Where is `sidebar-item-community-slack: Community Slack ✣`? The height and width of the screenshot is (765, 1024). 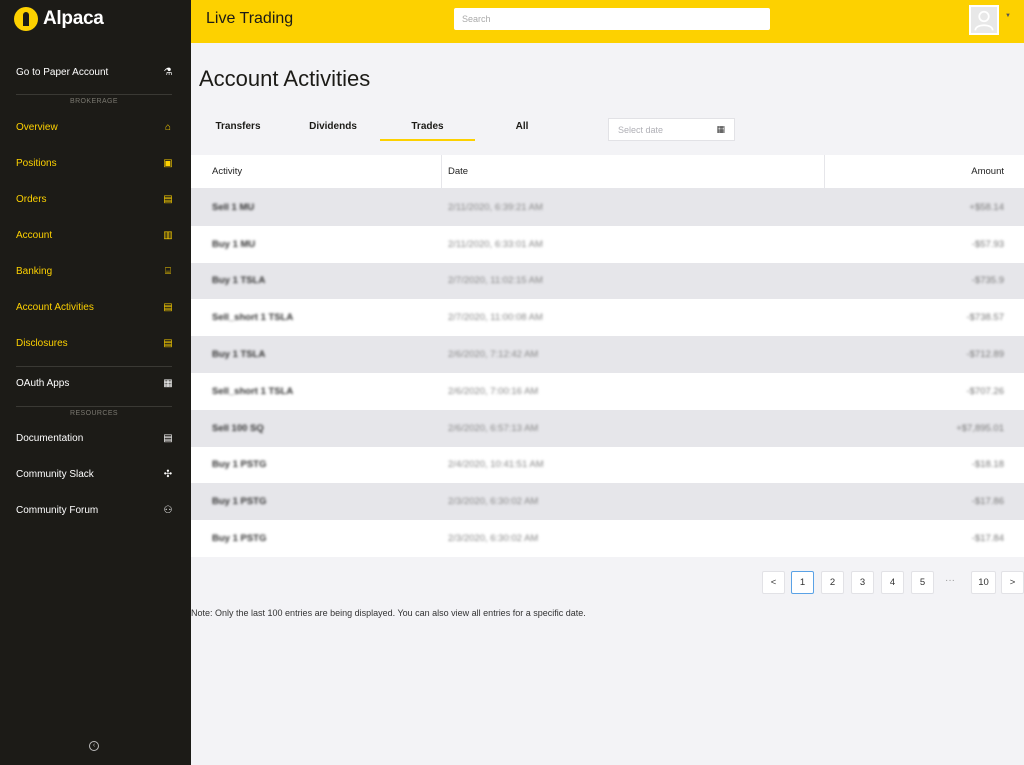
sidebar-item-community-slack: Community Slack ✣ is located at coordinates (95, 474).